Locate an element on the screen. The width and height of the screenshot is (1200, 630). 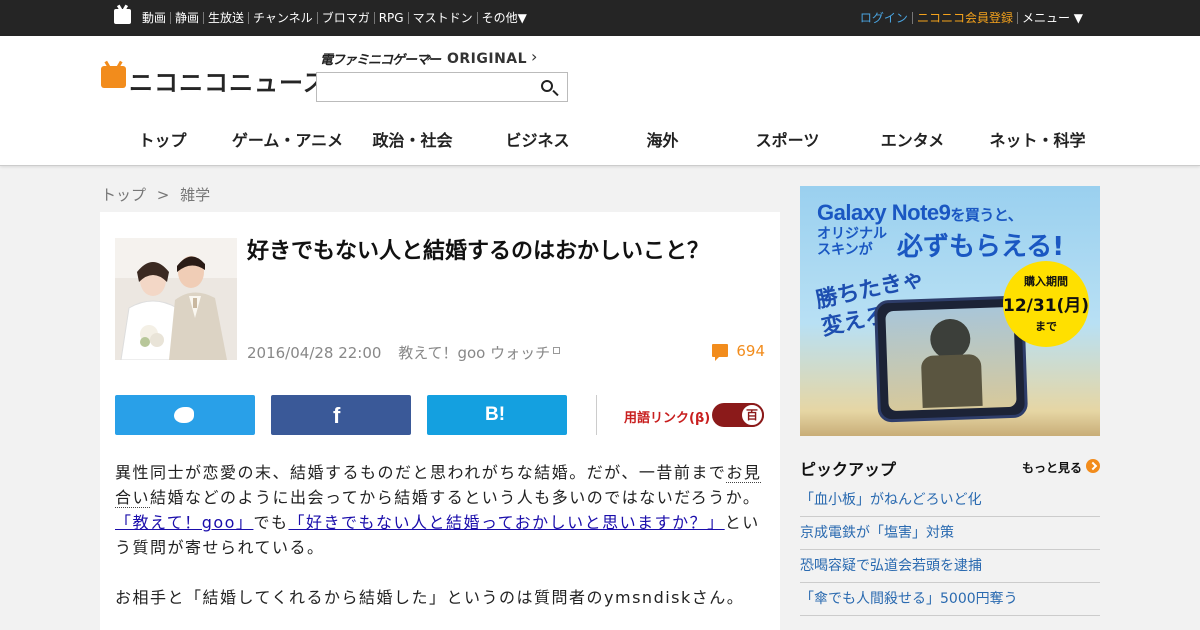
category-tab-entertainment: エンタメ is located at coordinates (912, 141).